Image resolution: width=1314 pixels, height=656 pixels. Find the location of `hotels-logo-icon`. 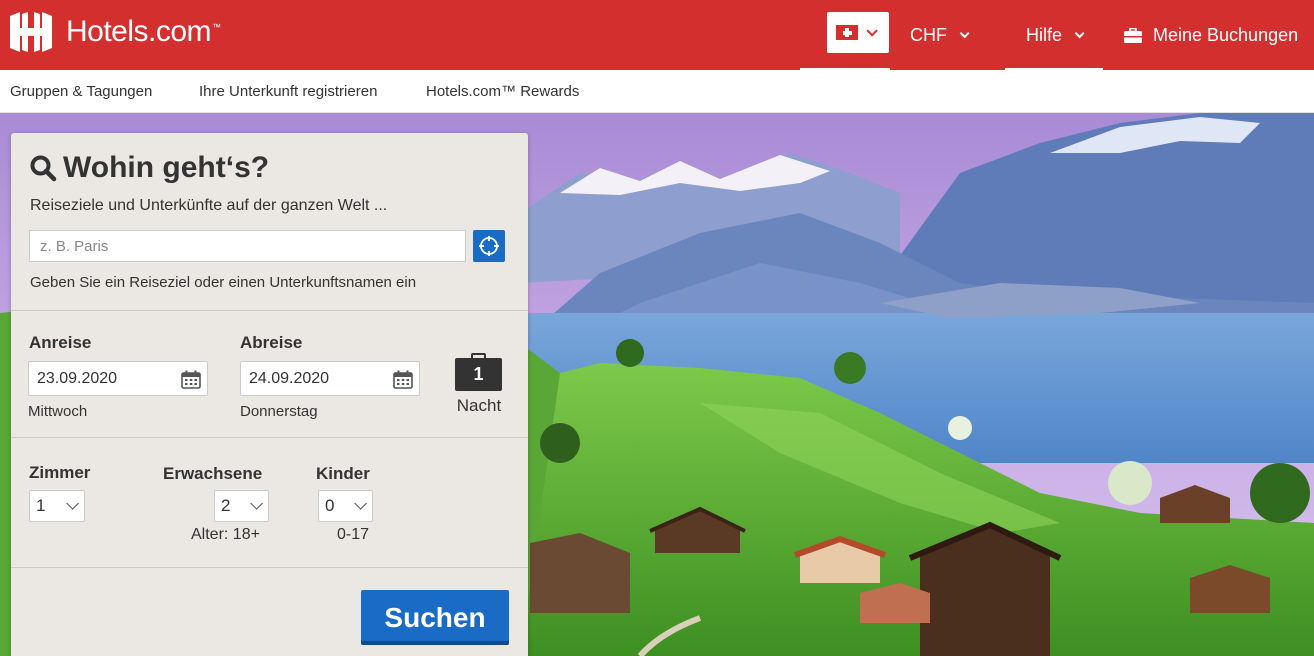

hotels-logo-icon is located at coordinates (31, 32).